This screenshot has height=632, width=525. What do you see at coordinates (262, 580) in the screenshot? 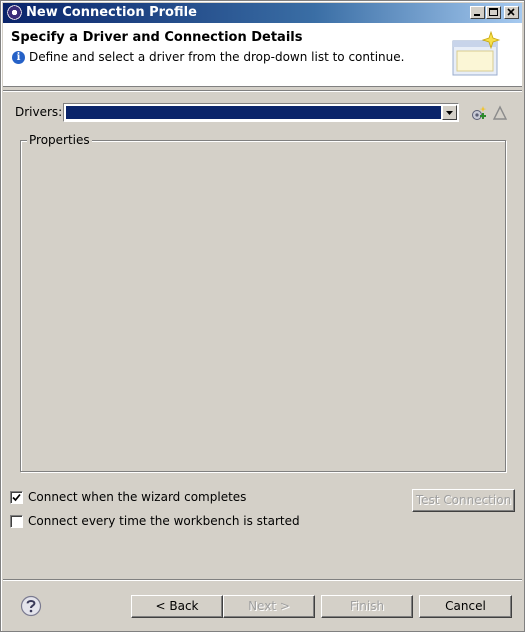
I see `footer-separator` at bounding box center [262, 580].